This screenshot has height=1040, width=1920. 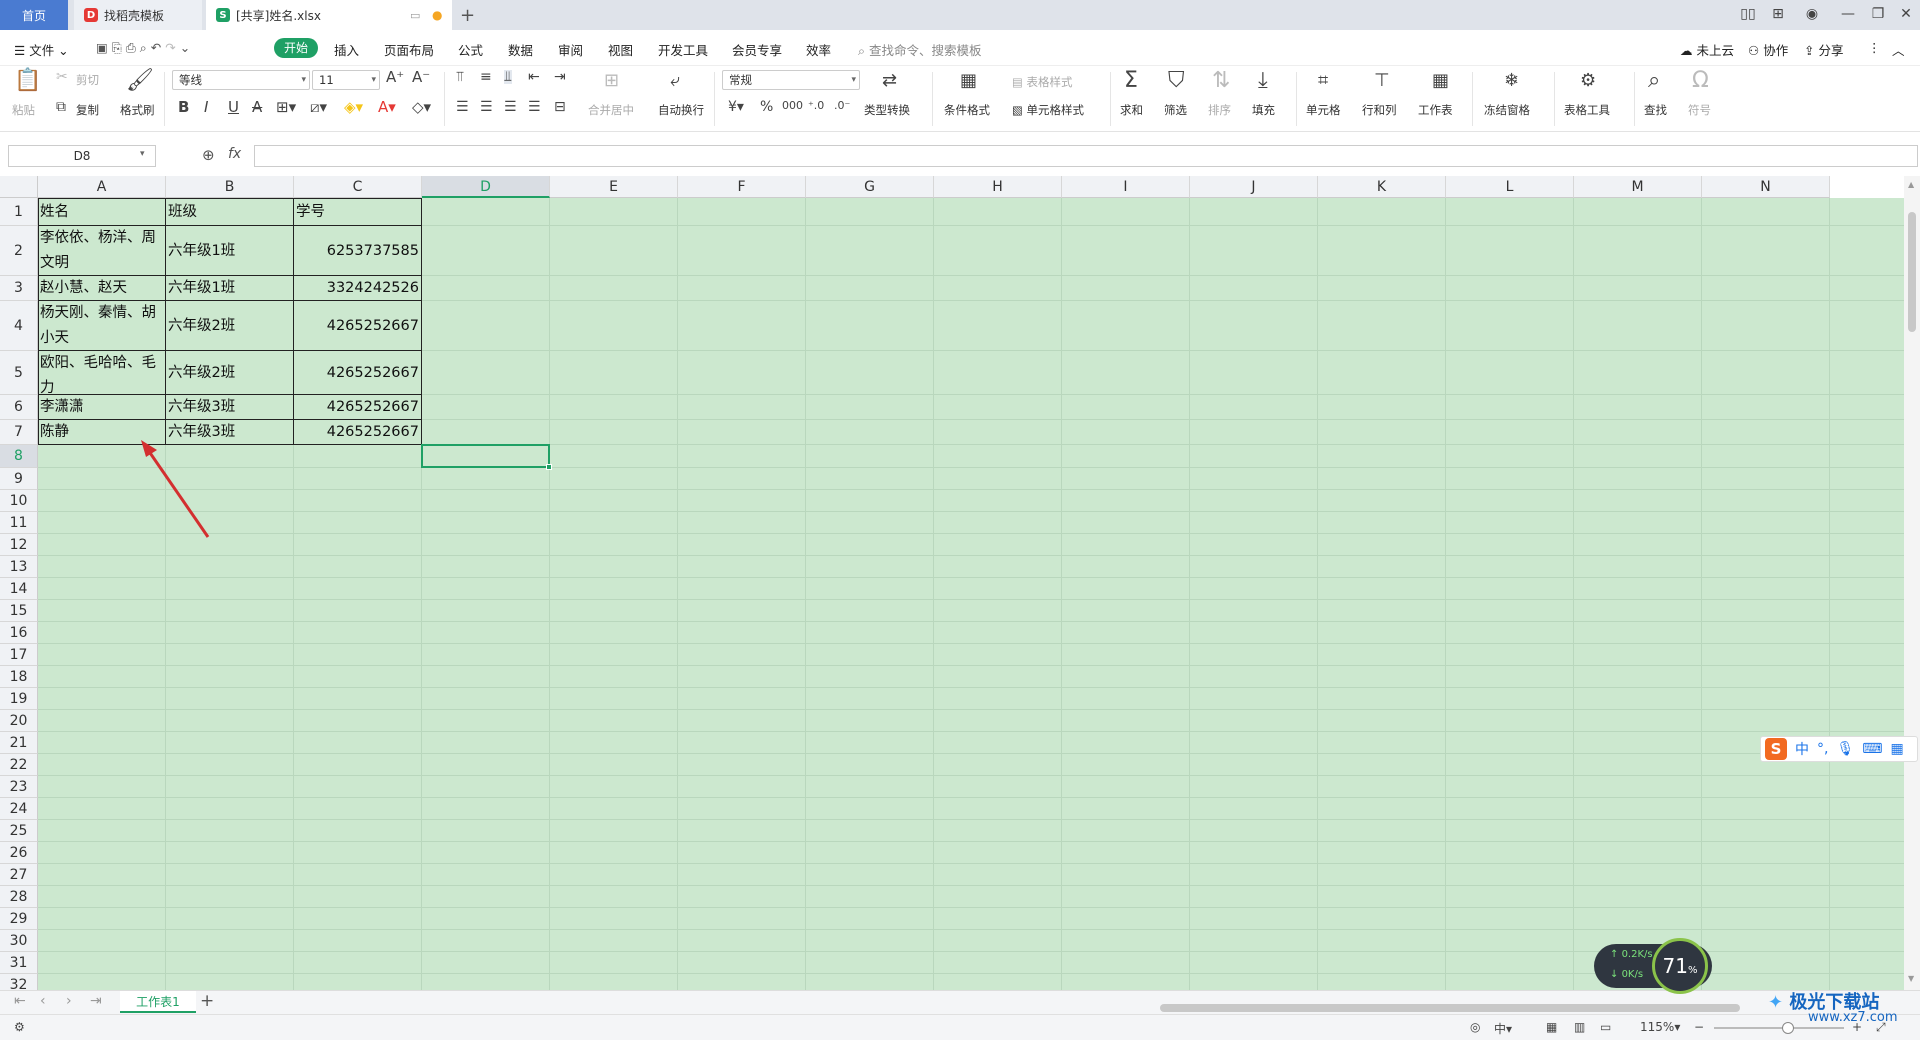 What do you see at coordinates (387, 107) in the screenshot?
I see `font-color-icon: A▾` at bounding box center [387, 107].